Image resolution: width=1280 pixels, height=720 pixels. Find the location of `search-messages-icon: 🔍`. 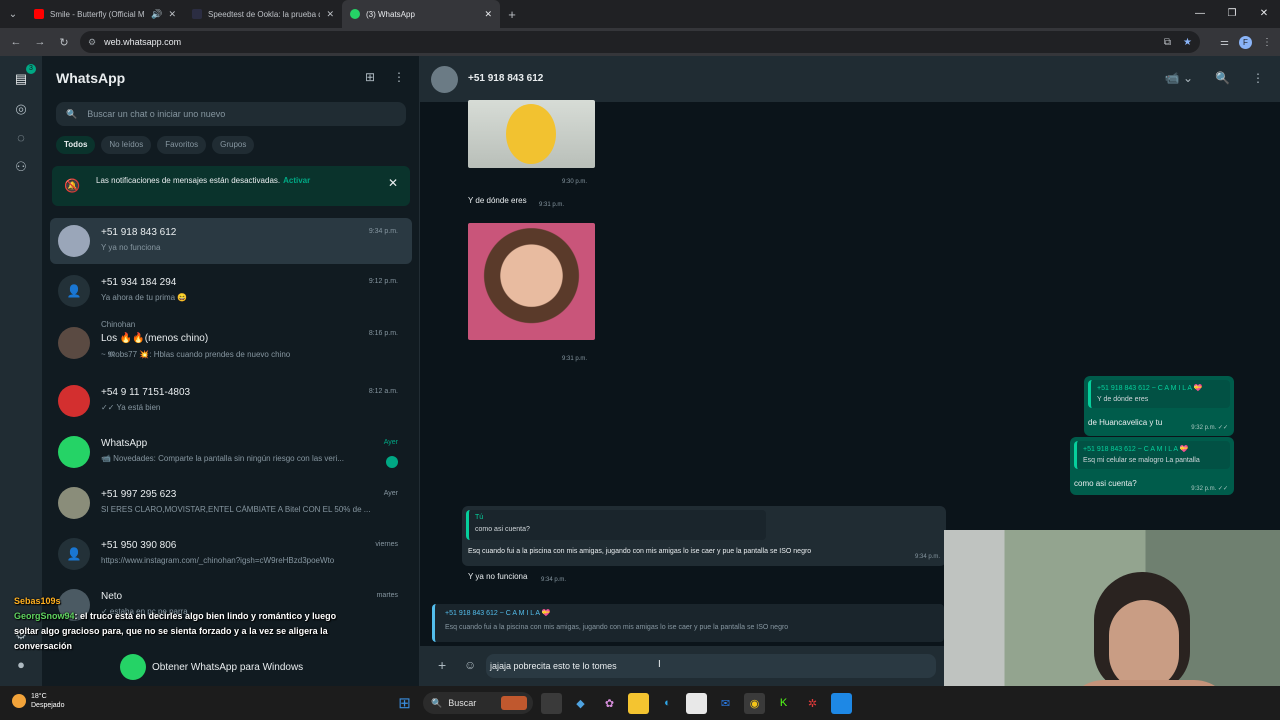

search-messages-icon: 🔍 is located at coordinates (1222, 78).